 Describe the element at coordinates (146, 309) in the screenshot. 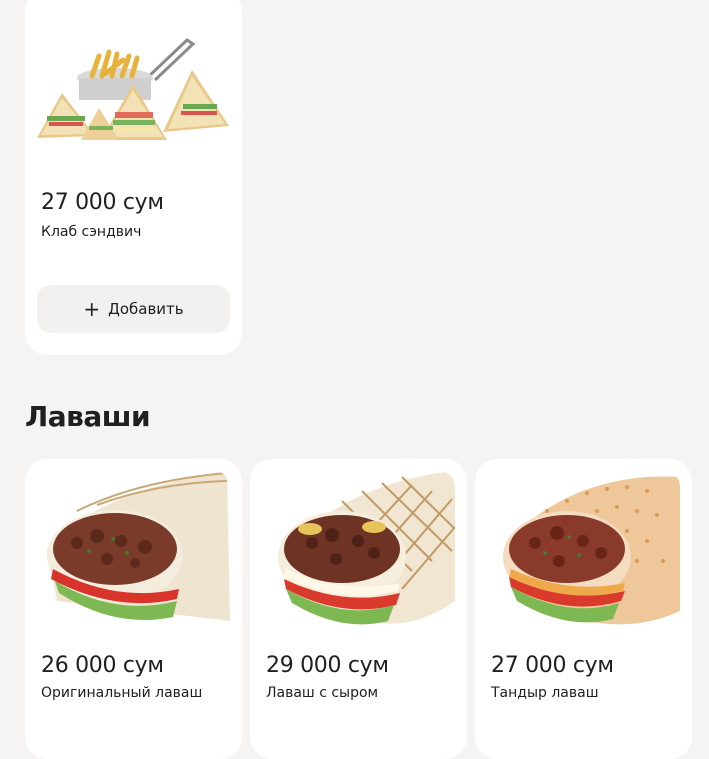

I see `add-button-label: Добавить` at that location.